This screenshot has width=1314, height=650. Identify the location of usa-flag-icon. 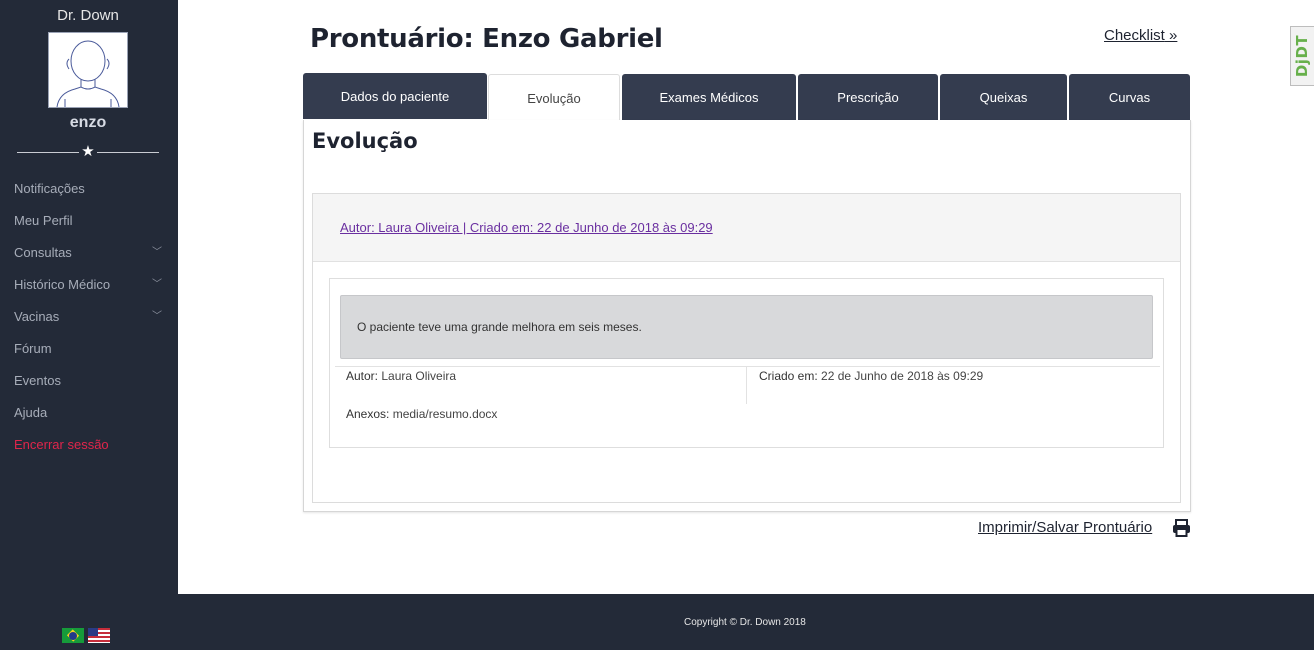
(99, 635).